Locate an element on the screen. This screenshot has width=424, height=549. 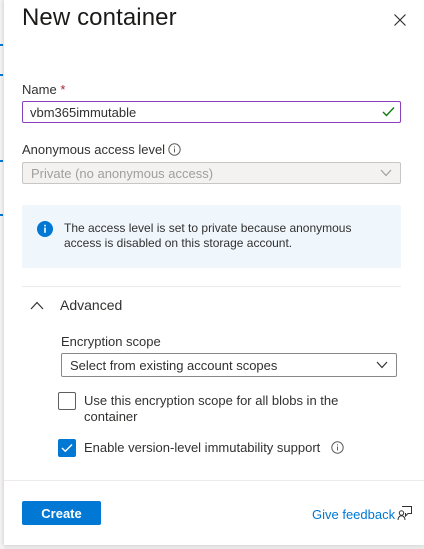
name-label-text: Name is located at coordinates (39, 89).